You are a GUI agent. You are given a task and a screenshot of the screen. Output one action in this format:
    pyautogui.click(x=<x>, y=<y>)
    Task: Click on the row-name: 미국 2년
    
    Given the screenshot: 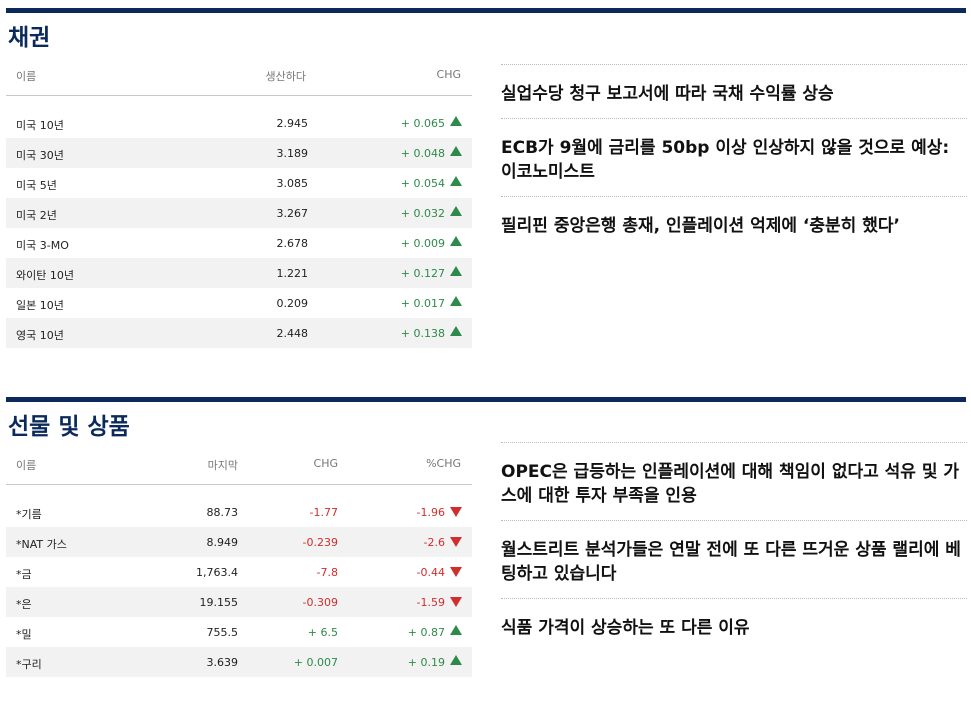 What is the action you would take?
    pyautogui.click(x=36, y=215)
    